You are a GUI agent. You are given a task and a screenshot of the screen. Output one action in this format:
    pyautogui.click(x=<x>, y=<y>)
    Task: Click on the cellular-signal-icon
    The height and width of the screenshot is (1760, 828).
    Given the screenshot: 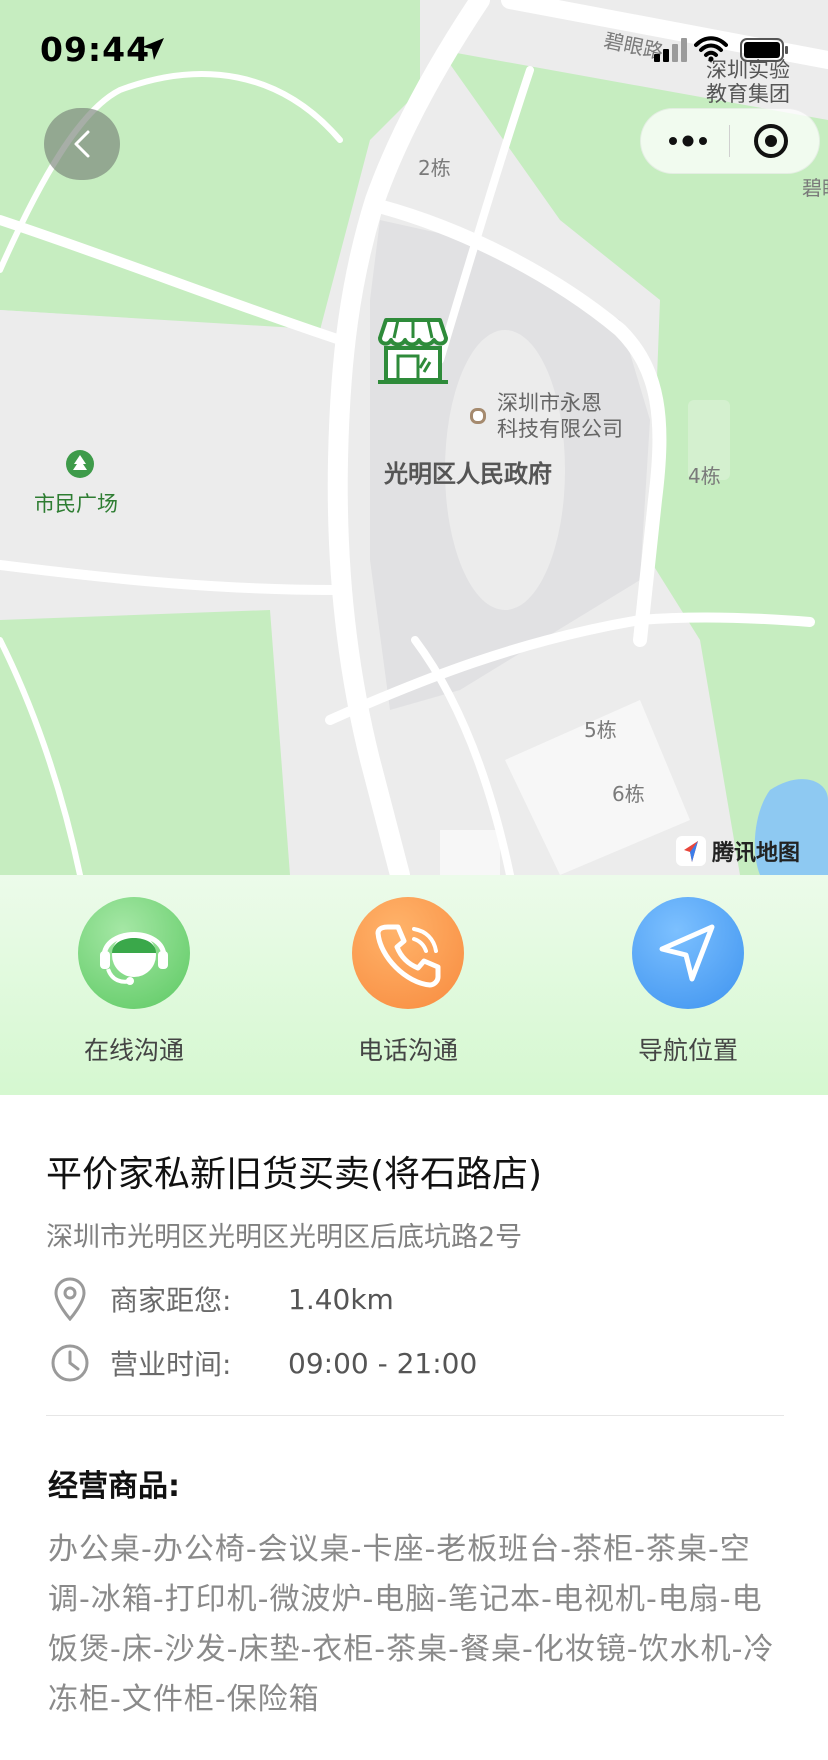 What is the action you would take?
    pyautogui.click(x=670, y=50)
    